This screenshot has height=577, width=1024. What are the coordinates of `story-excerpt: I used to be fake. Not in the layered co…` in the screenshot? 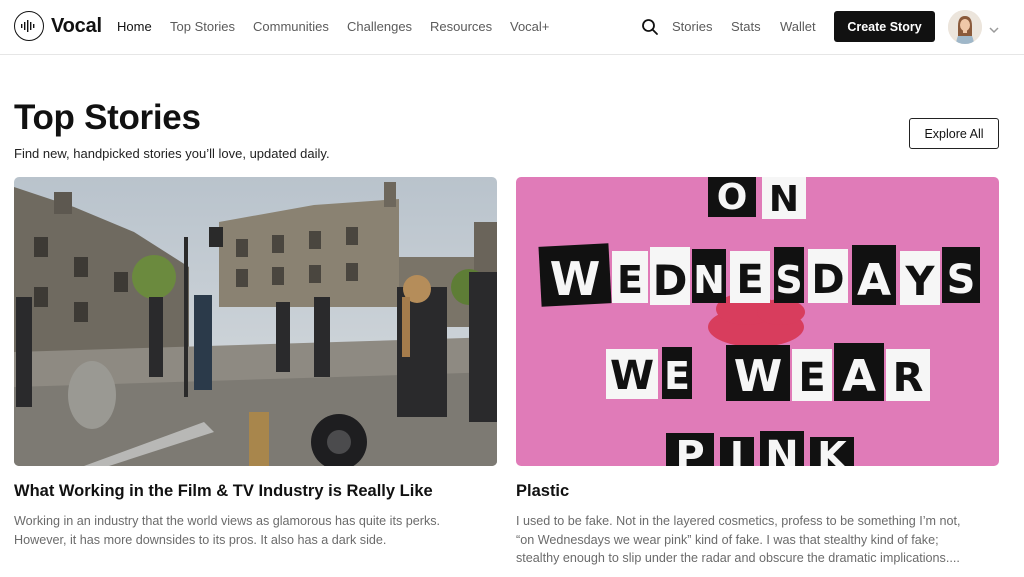 It's located at (759, 540).